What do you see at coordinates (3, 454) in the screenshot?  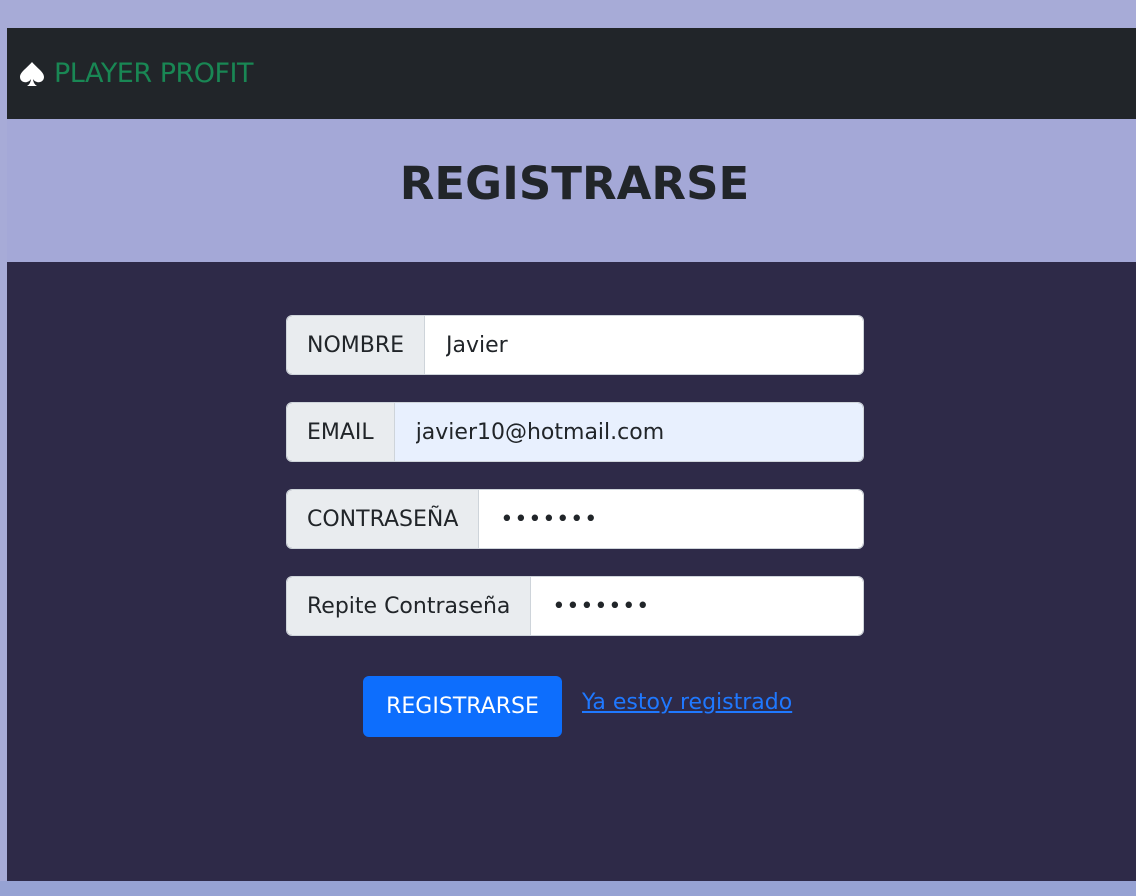 I see `left-edge` at bounding box center [3, 454].